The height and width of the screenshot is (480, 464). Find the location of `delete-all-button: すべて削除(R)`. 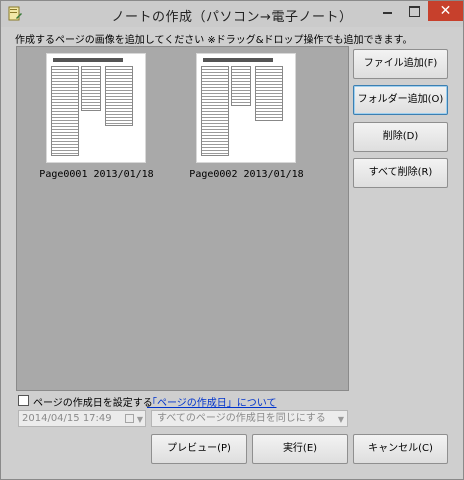

delete-all-button: すべて削除(R) is located at coordinates (400, 173).